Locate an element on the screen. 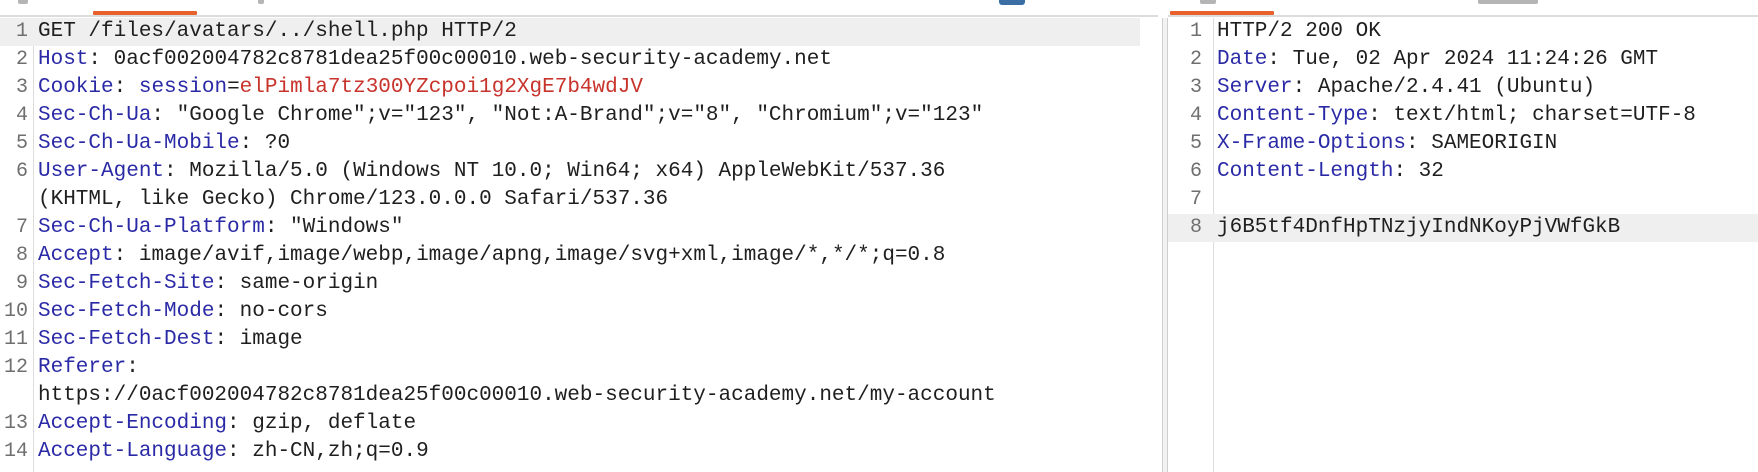  response-line: 2 Date: Tue, 02 Apr 2024 11:24:26 GMT is located at coordinates (1463, 60).